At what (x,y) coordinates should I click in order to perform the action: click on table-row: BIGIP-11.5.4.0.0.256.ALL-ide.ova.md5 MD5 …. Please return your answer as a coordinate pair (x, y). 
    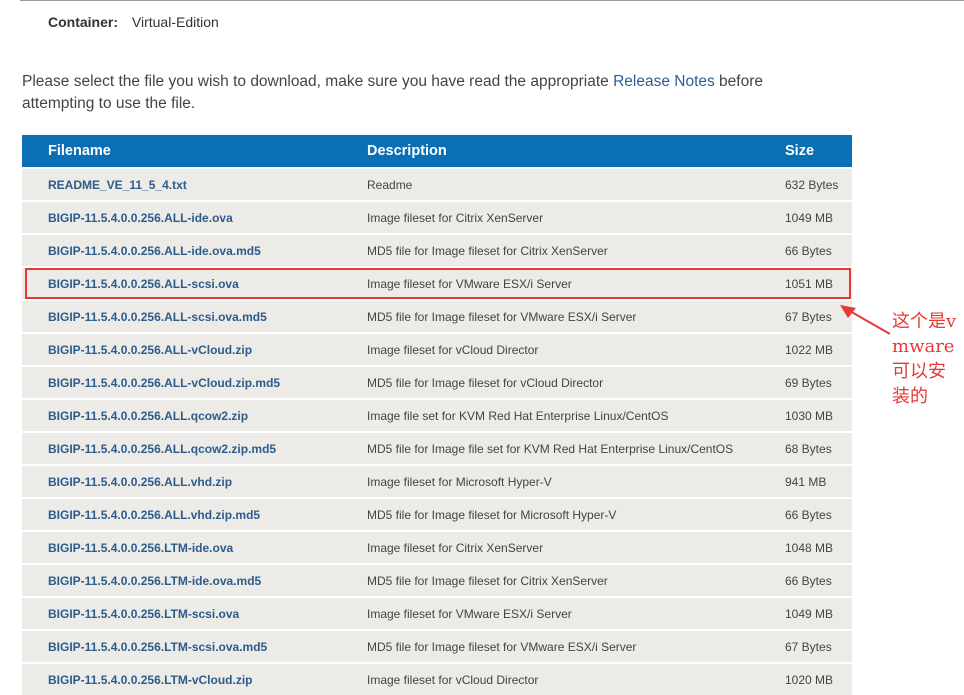
    Looking at the image, I should click on (437, 250).